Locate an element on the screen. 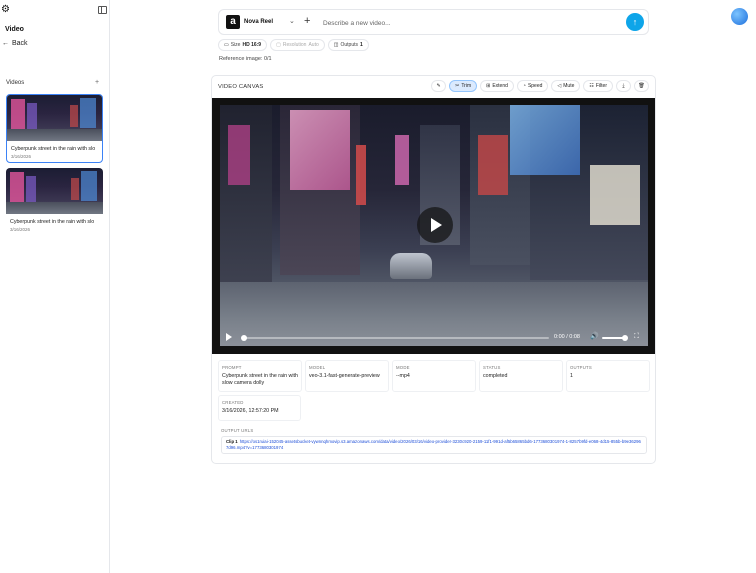  extend-icon: ⊞ is located at coordinates (488, 86).